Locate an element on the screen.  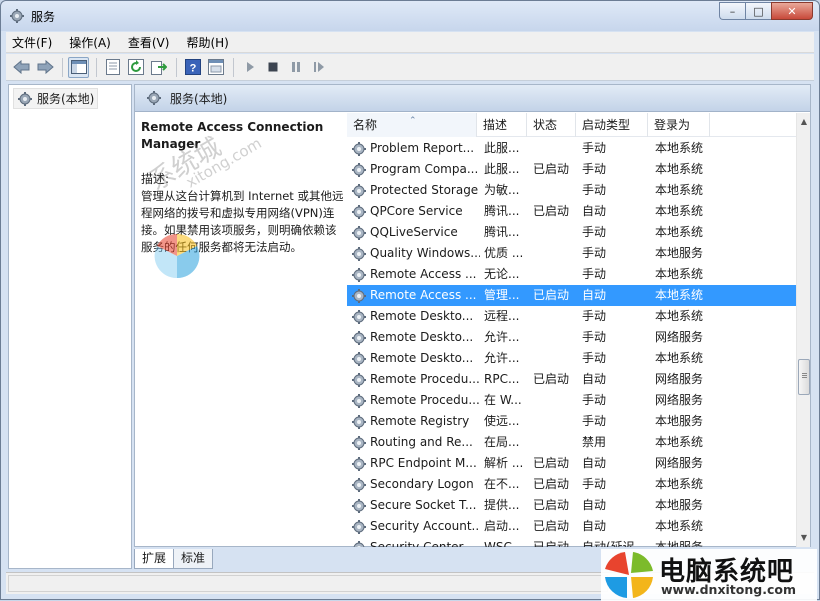
refresh-icon is located at coordinates (135, 67).